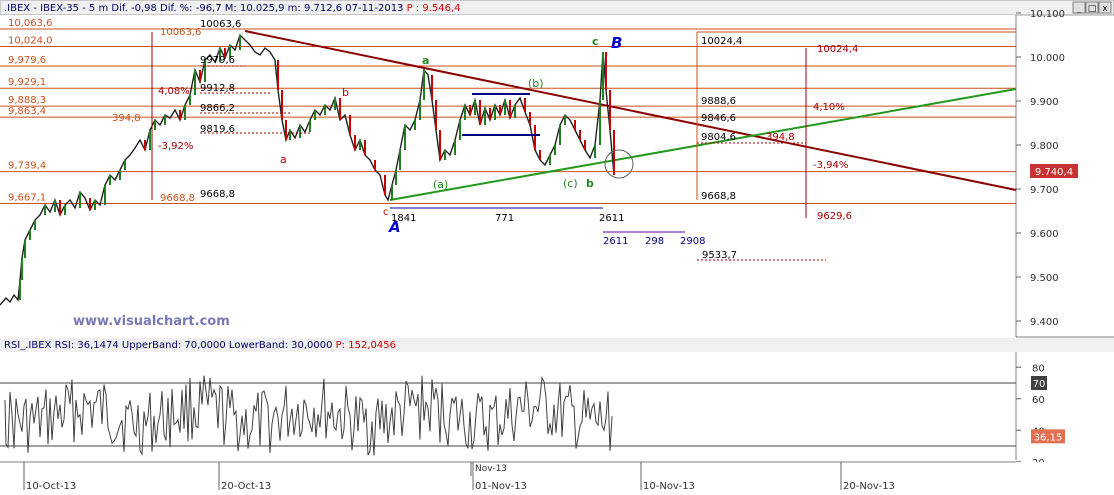 The width and height of the screenshot is (1114, 495). What do you see at coordinates (1044, 322) in the screenshot?
I see `price-tick-label: 9.400` at bounding box center [1044, 322].